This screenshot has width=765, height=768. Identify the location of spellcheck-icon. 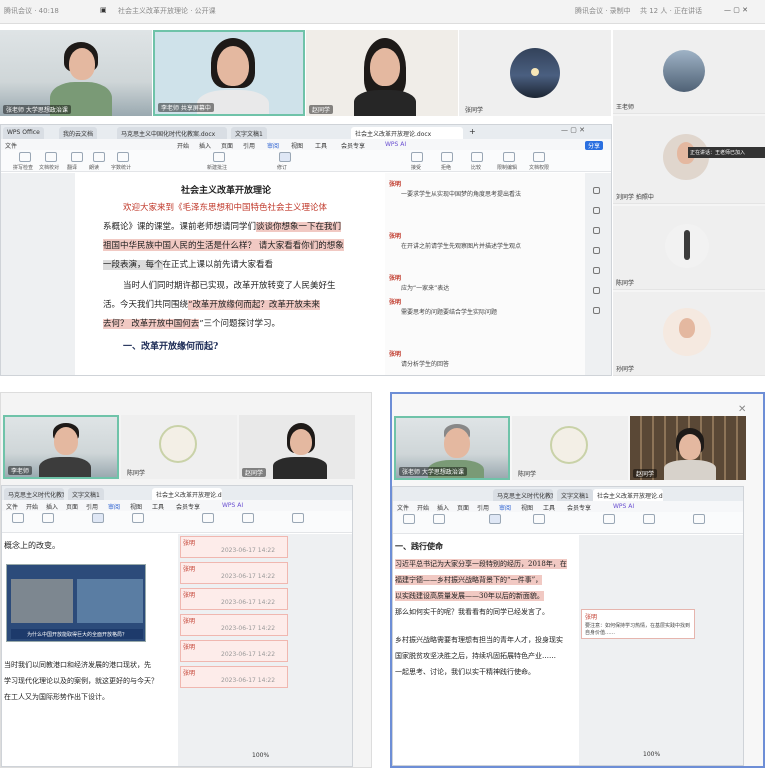
(25, 157).